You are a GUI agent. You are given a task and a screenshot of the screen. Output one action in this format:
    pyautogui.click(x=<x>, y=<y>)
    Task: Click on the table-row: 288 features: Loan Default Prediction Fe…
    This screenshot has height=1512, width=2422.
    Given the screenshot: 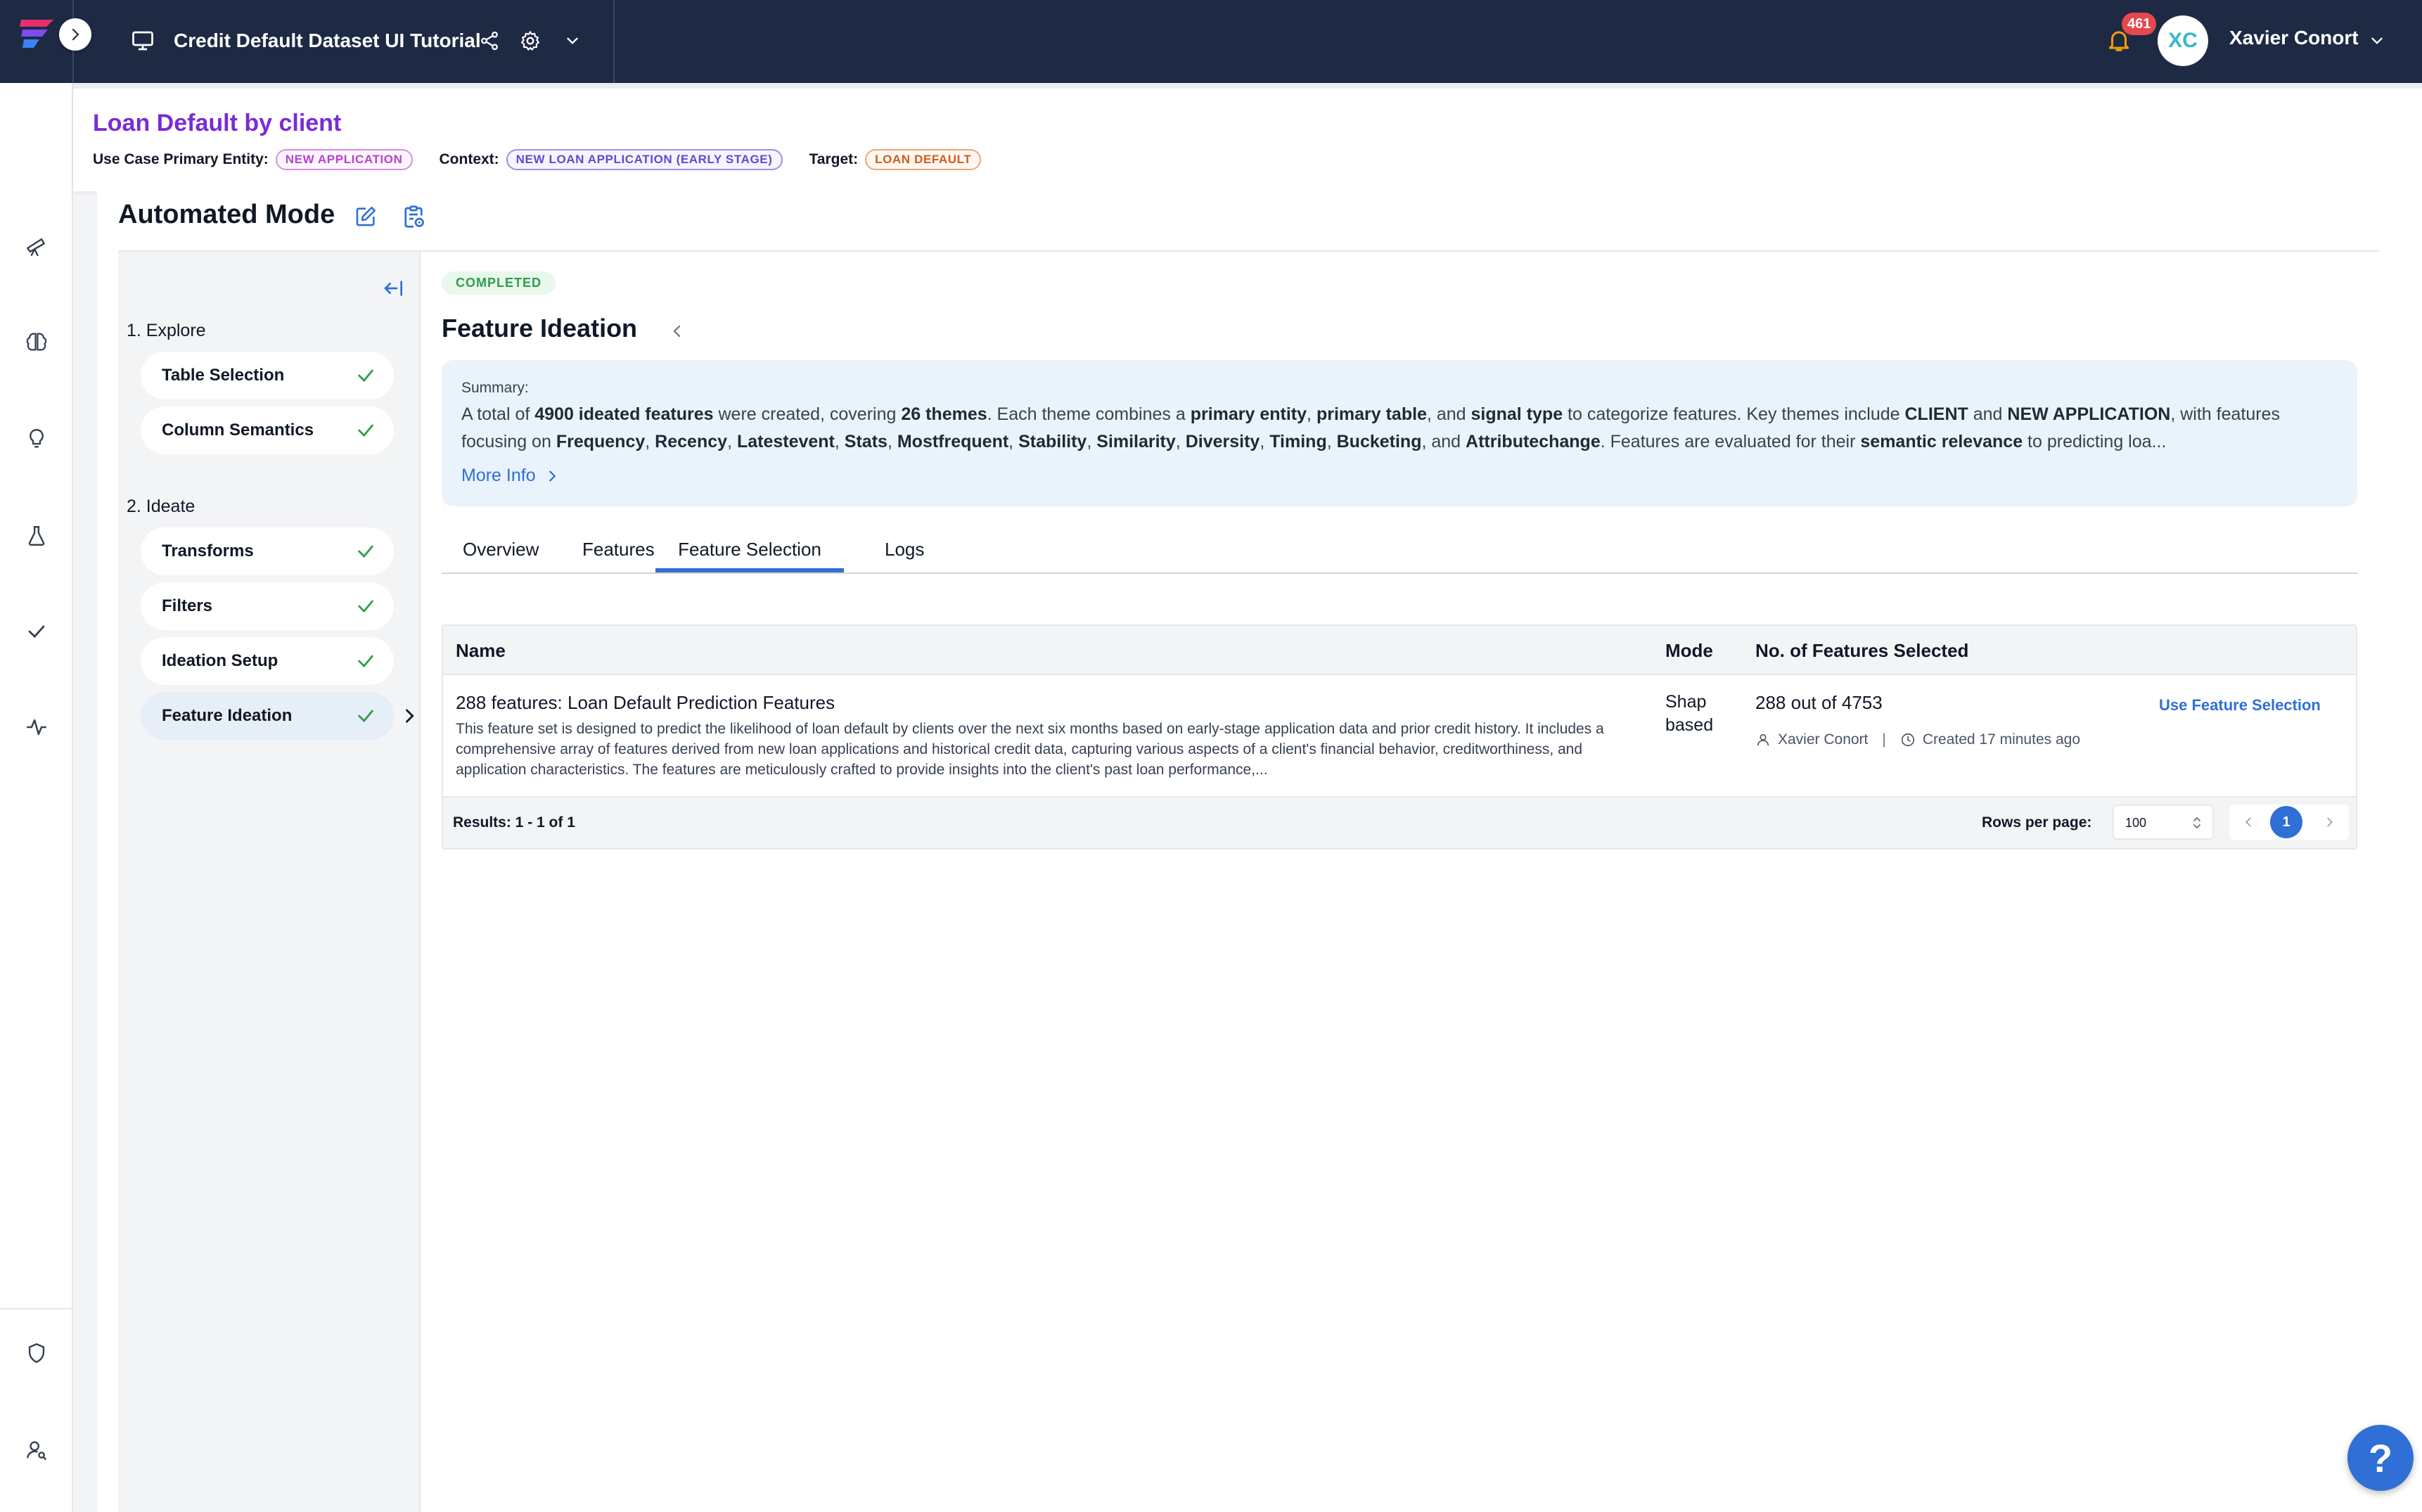 What is the action you would take?
    pyautogui.click(x=1399, y=737)
    